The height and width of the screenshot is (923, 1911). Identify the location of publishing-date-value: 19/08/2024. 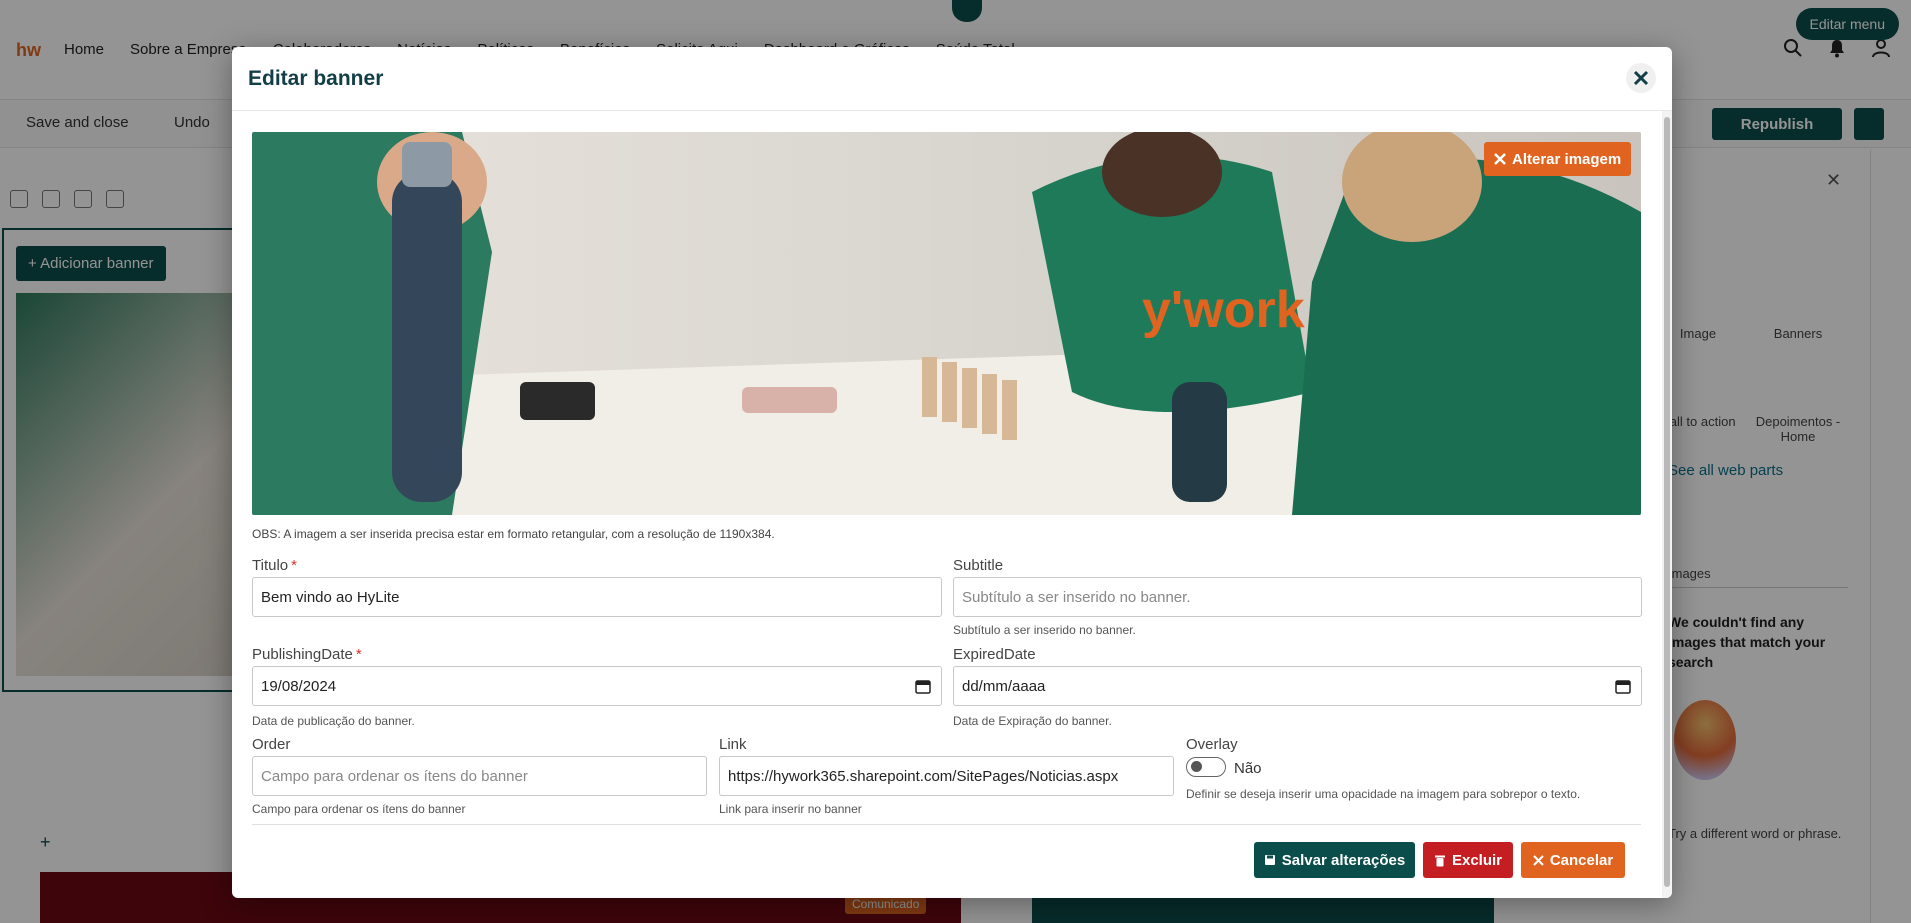
(299, 686).